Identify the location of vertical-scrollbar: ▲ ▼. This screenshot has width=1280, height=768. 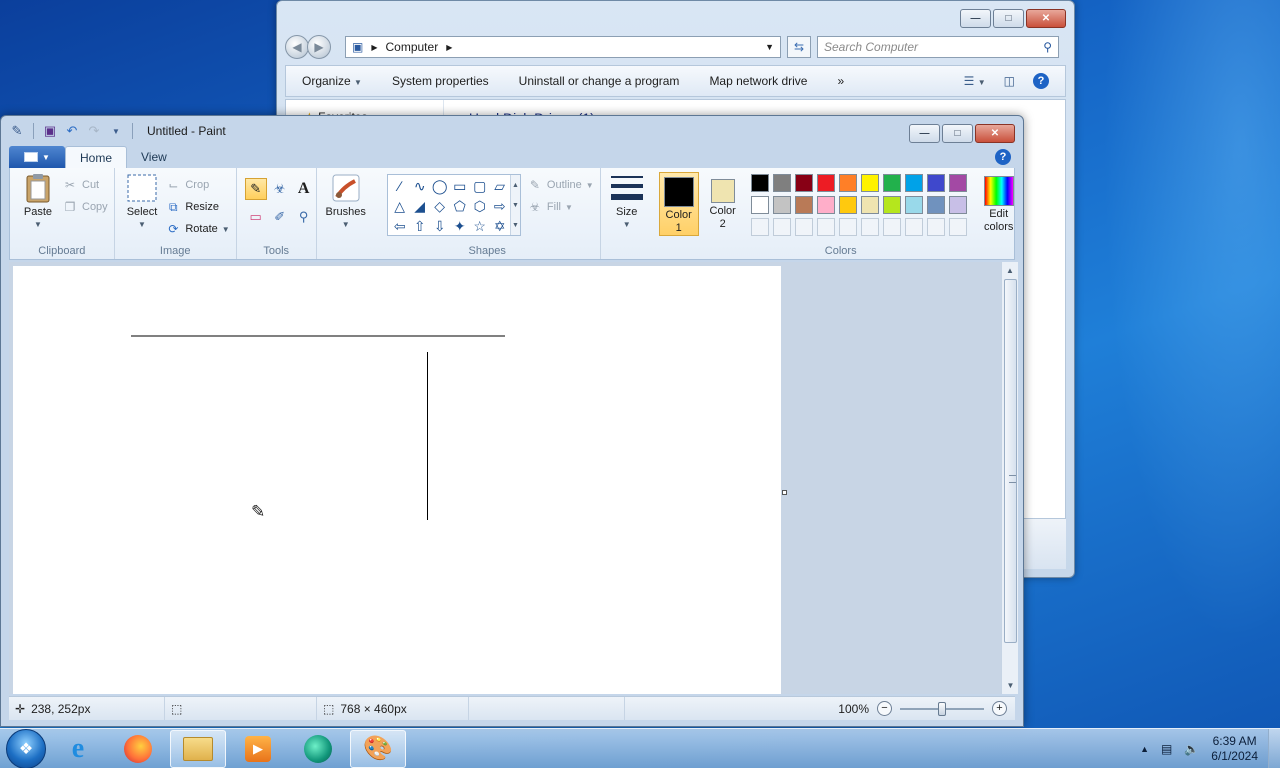
(1009, 478).